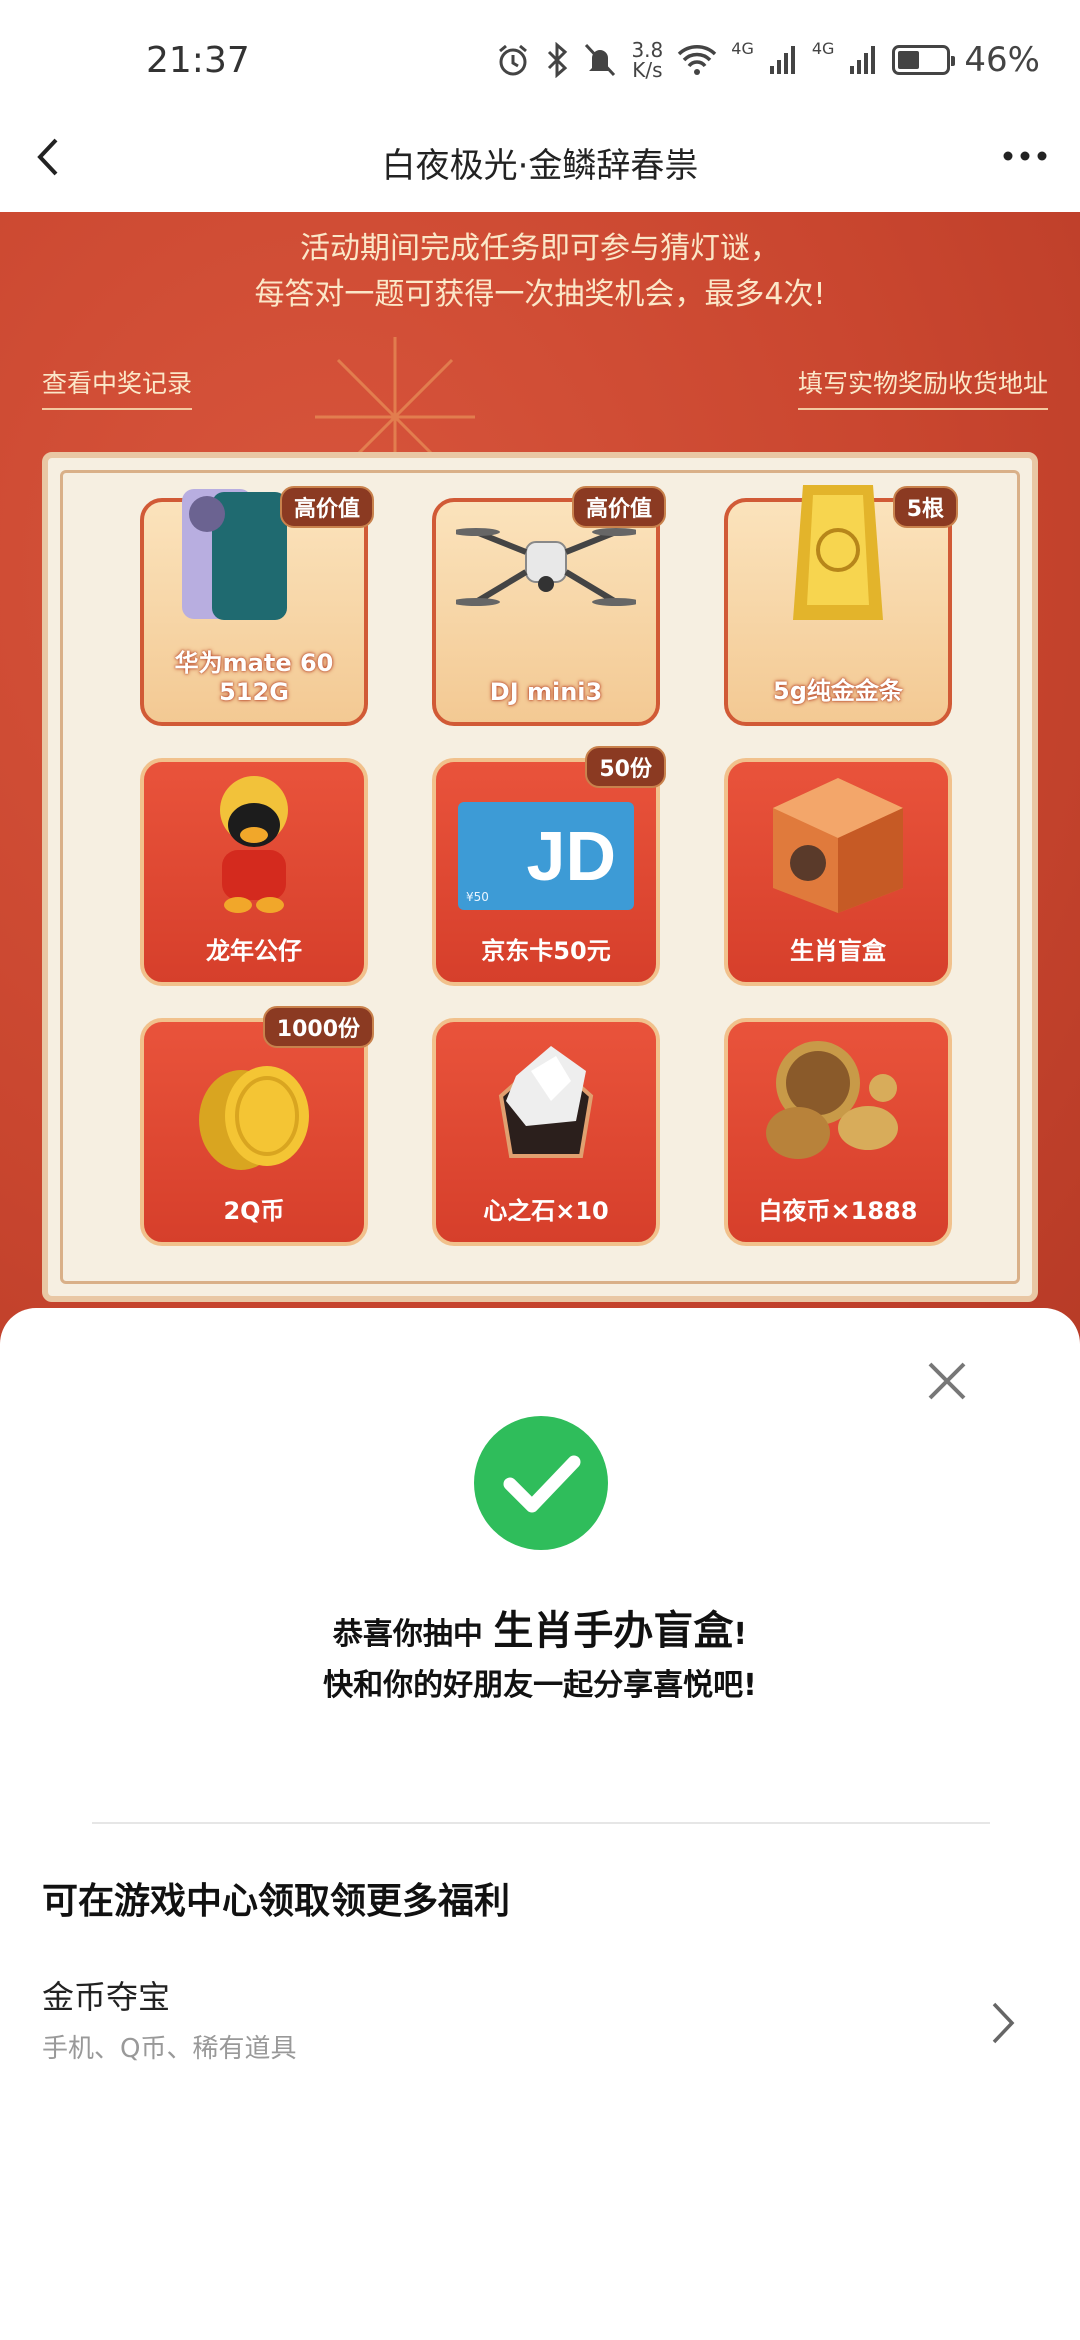 This screenshot has width=1080, height=2340. What do you see at coordinates (254, 1211) in the screenshot?
I see `prize-label: 2Q币` at bounding box center [254, 1211].